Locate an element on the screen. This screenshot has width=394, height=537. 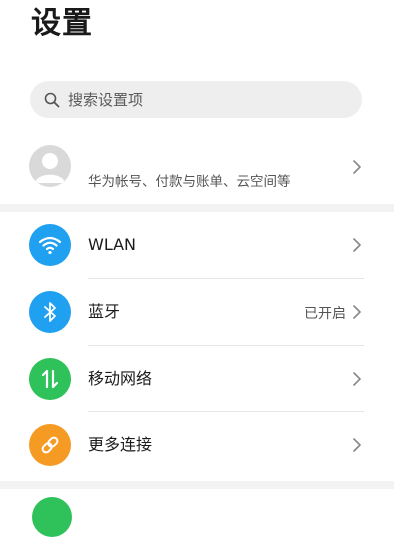
settings-item-label: 蓝牙 is located at coordinates (104, 311).